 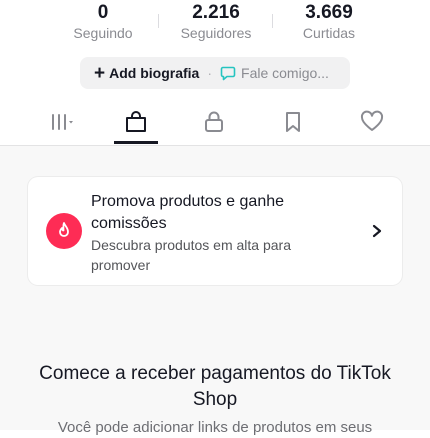 I want to click on tab-liked, so click(x=372, y=122).